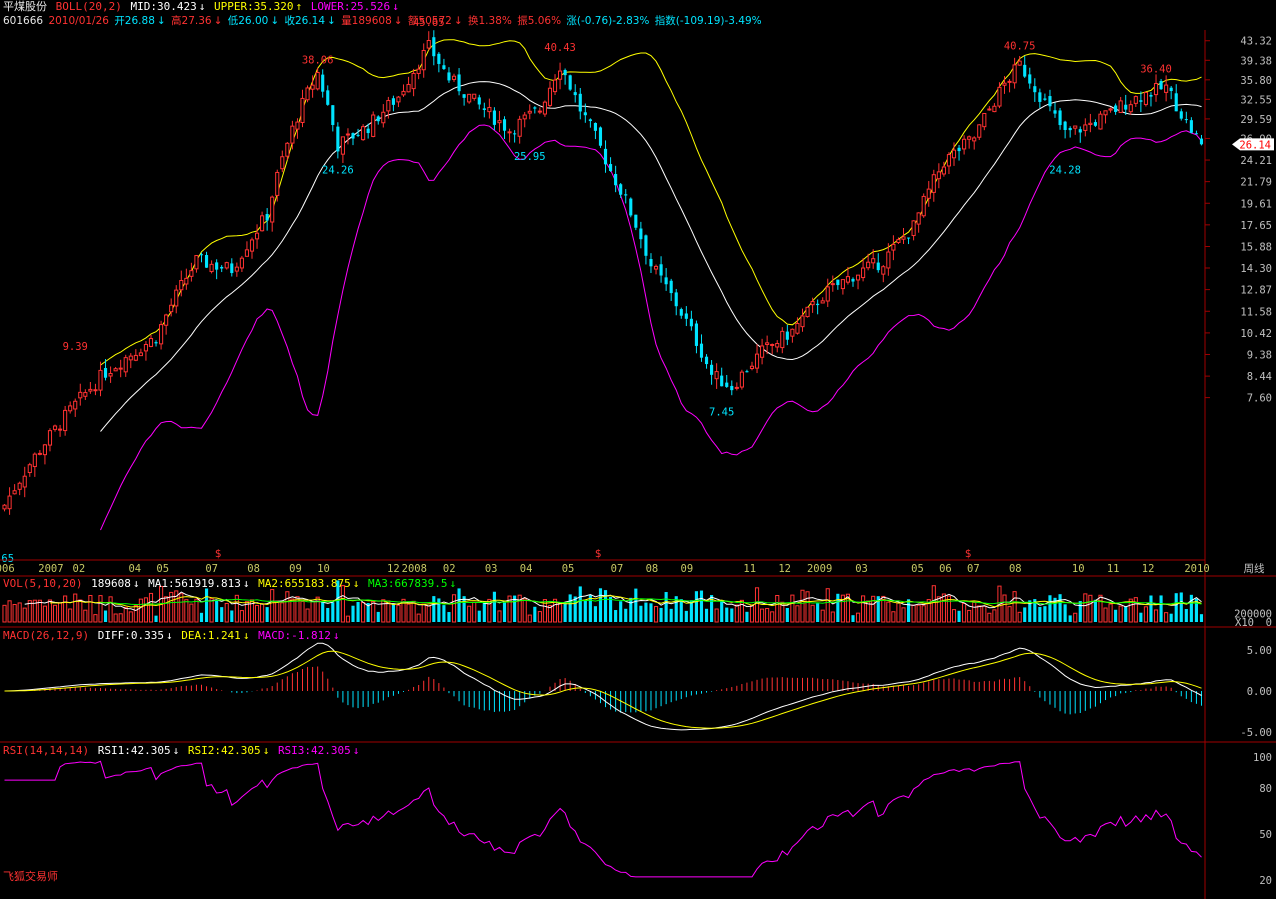 The image size is (1276, 899). What do you see at coordinates (1113, 569) in the screenshot?
I see `date-tick-label: 11` at bounding box center [1113, 569].